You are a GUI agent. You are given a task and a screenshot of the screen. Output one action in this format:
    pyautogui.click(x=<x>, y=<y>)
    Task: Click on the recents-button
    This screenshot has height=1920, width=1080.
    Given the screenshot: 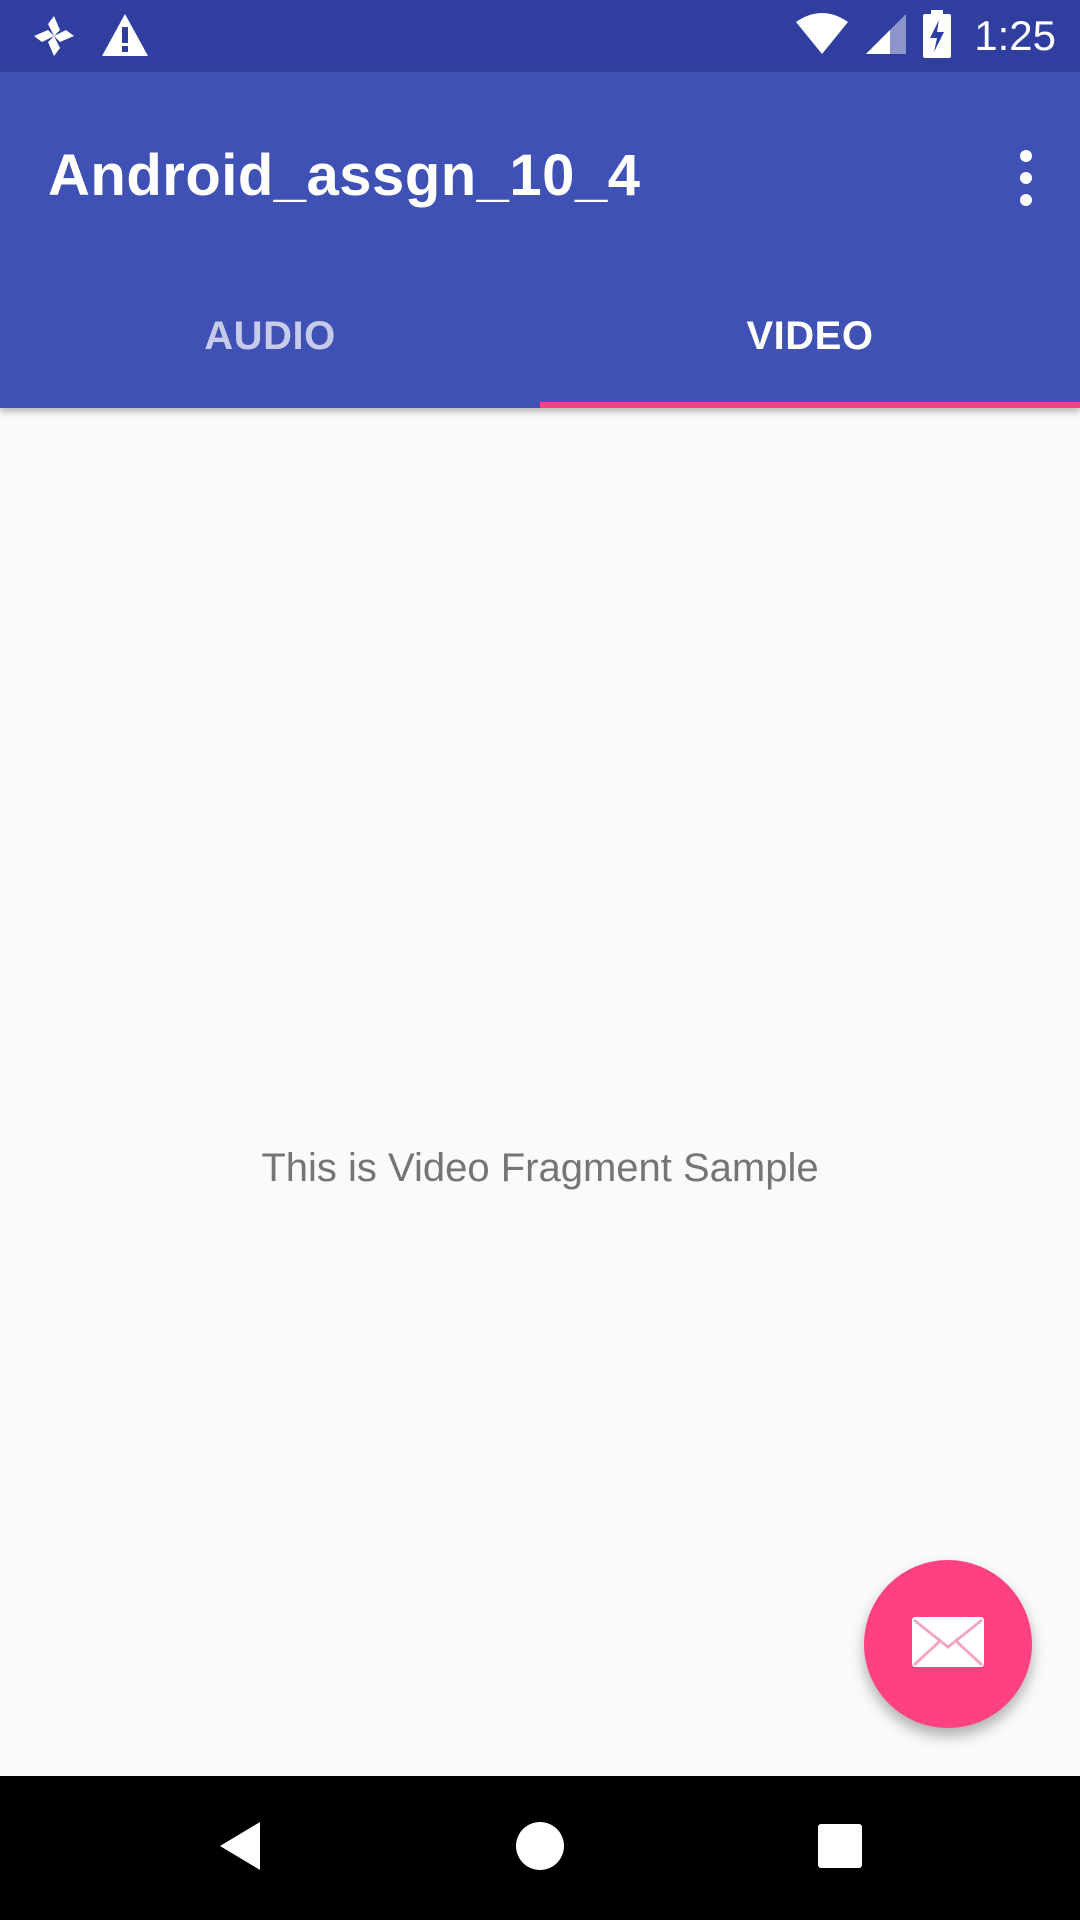 What is the action you would take?
    pyautogui.click(x=840, y=1848)
    